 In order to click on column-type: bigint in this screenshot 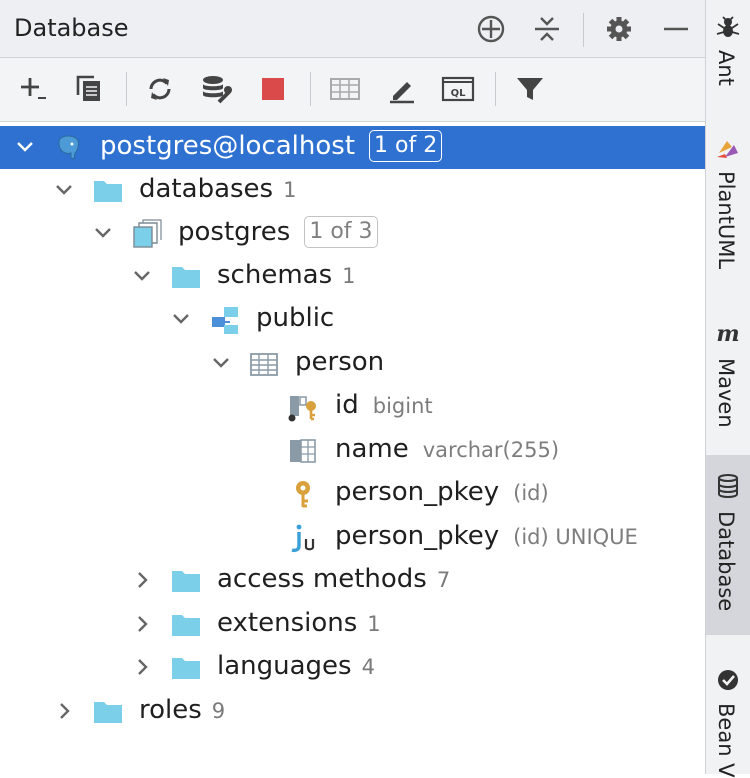, I will do `click(402, 406)`.